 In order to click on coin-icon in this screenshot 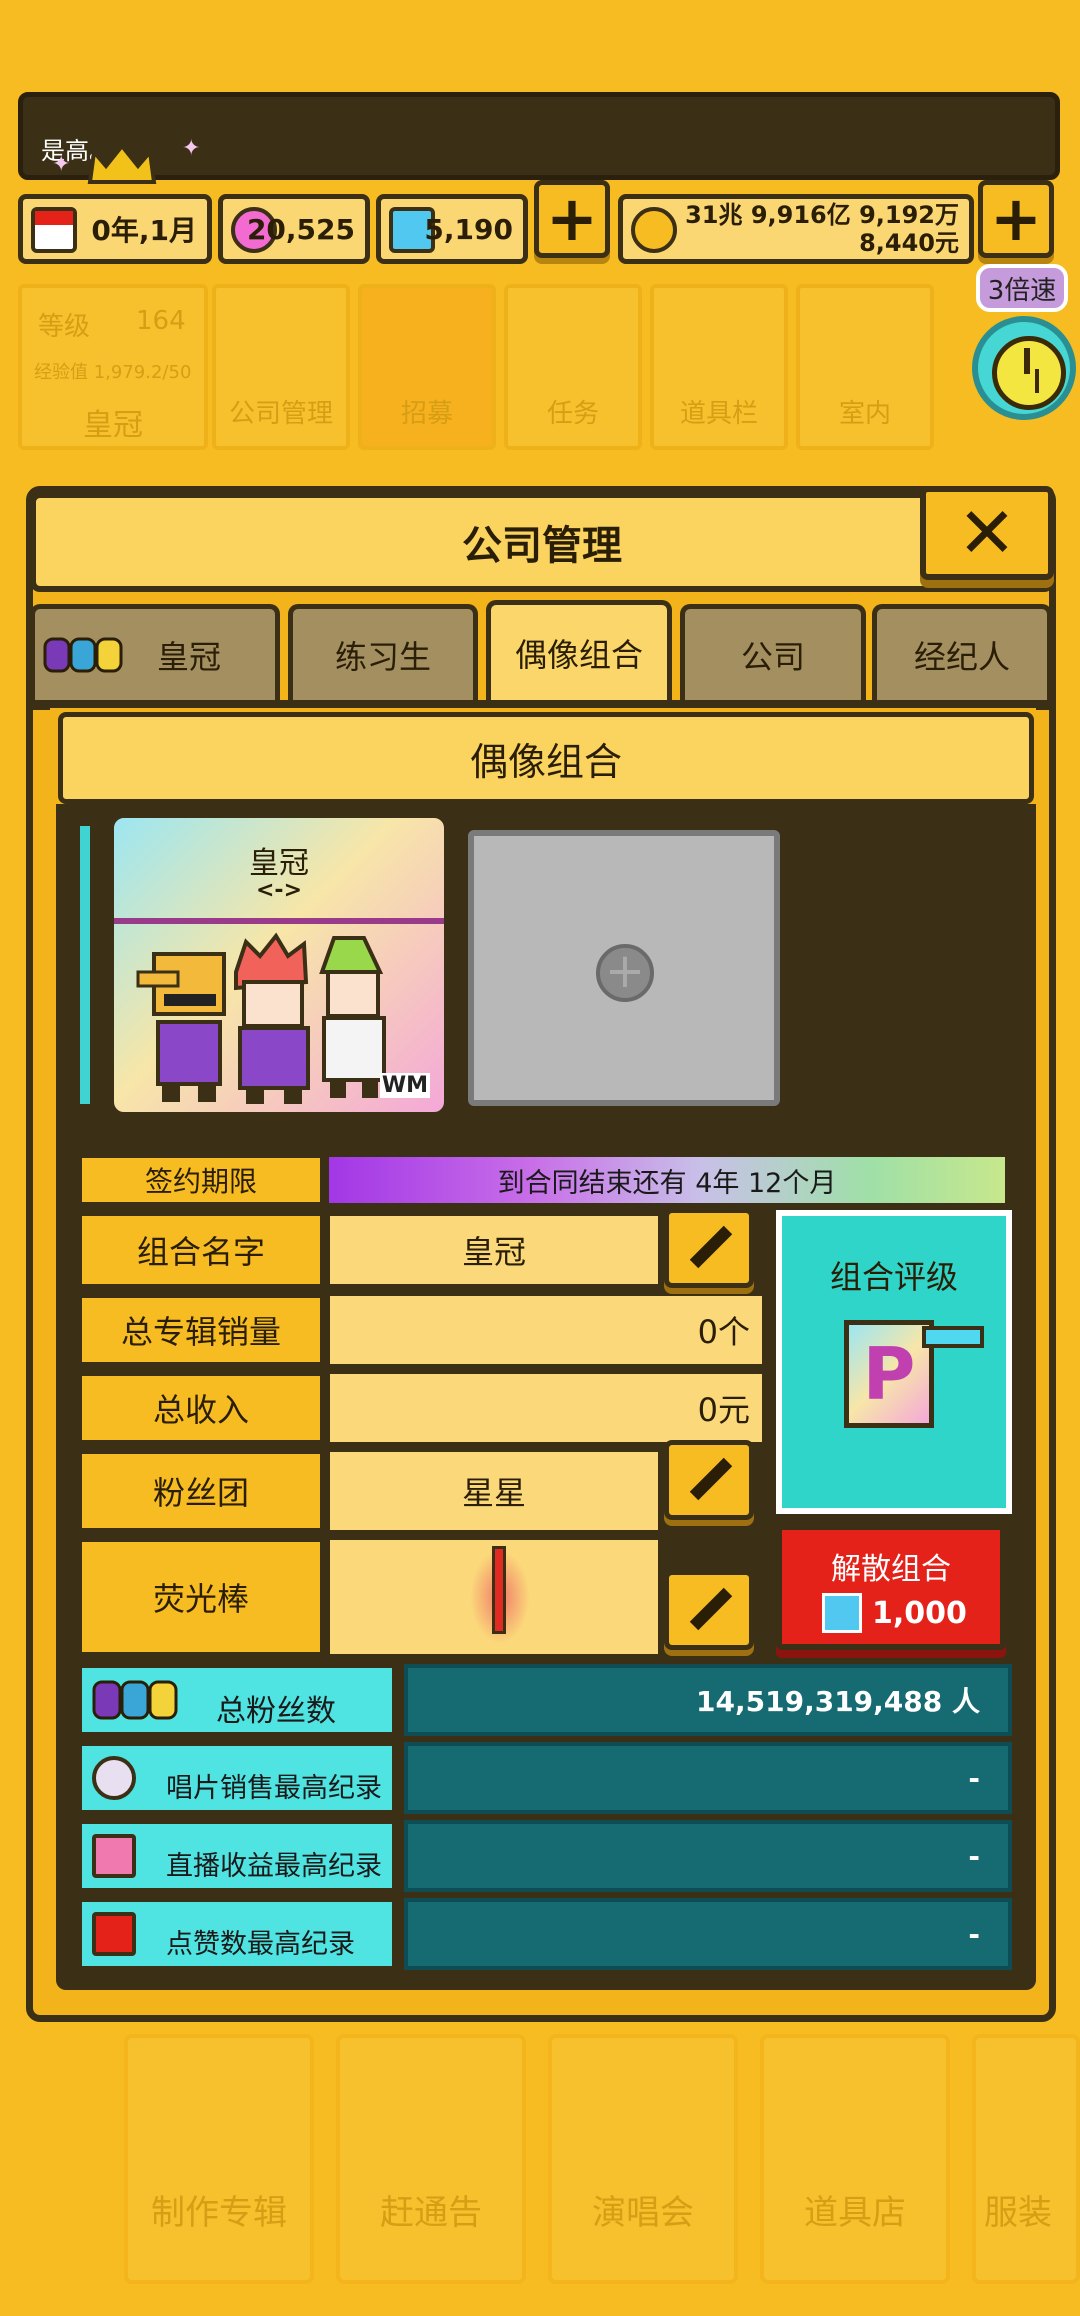, I will do `click(654, 230)`.